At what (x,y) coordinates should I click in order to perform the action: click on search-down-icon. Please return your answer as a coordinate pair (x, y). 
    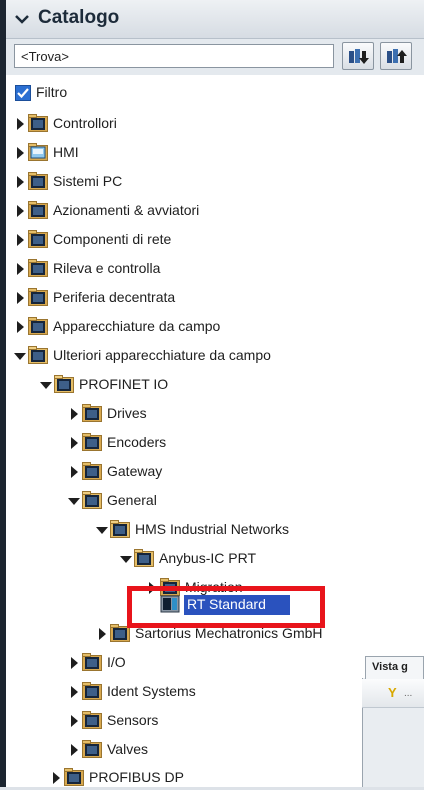
    Looking at the image, I should click on (359, 56).